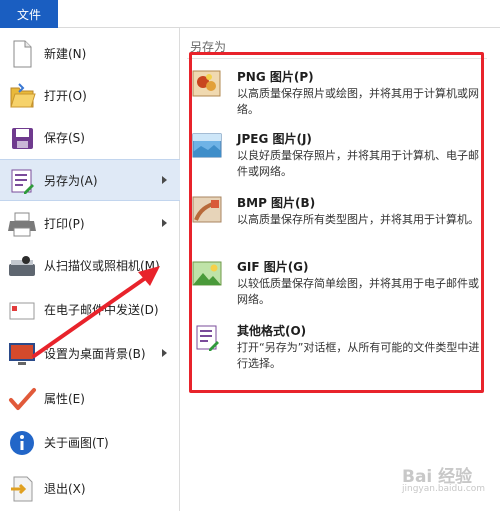  What do you see at coordinates (272, 331) in the screenshot?
I see `option-title: 其他格式(O)` at bounding box center [272, 331].